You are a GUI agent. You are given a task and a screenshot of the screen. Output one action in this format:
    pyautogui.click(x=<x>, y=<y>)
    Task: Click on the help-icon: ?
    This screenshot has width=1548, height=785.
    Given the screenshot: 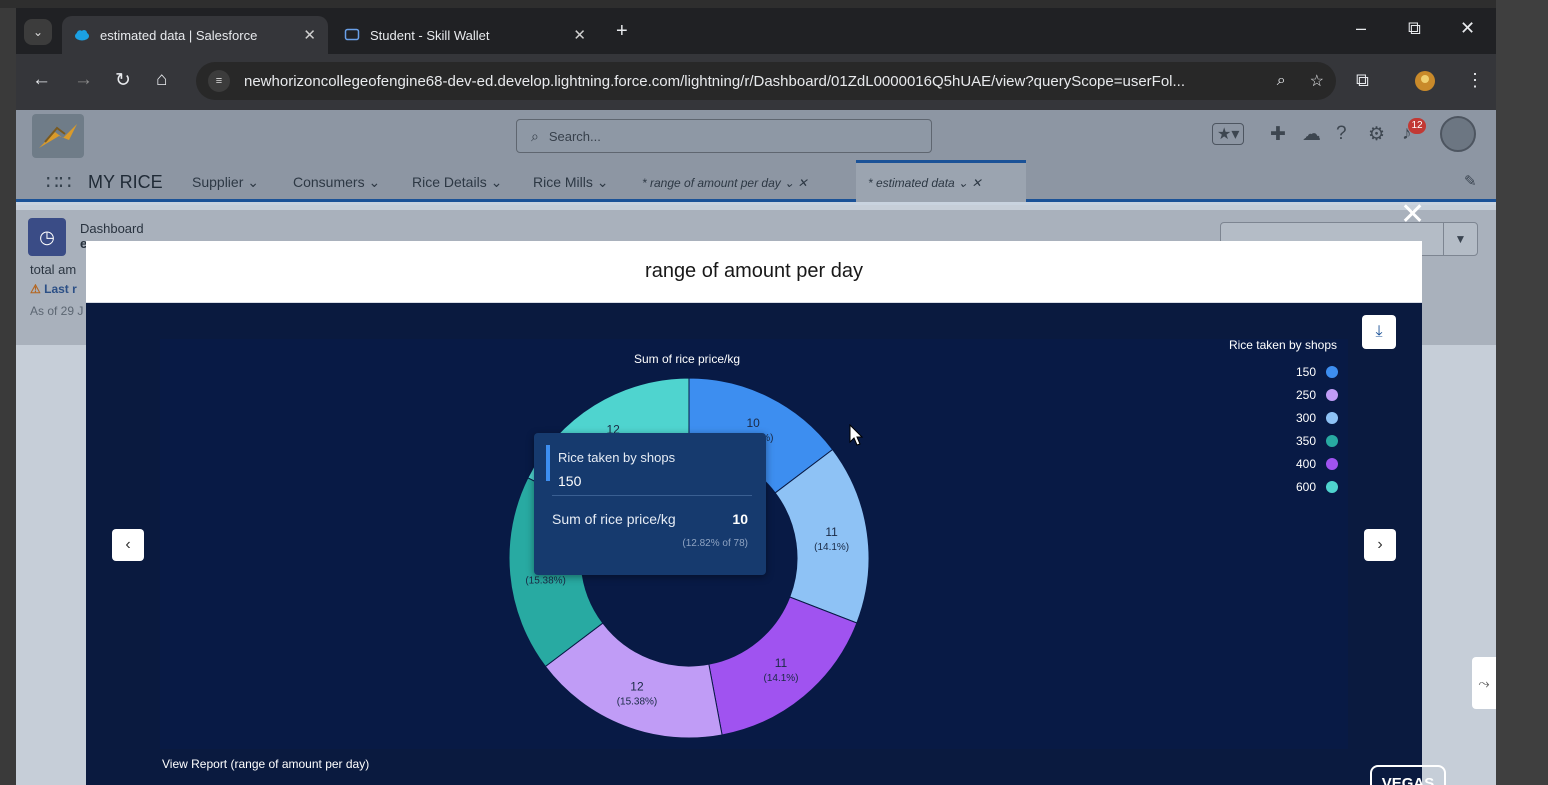 What is the action you would take?
    pyautogui.click(x=1341, y=134)
    